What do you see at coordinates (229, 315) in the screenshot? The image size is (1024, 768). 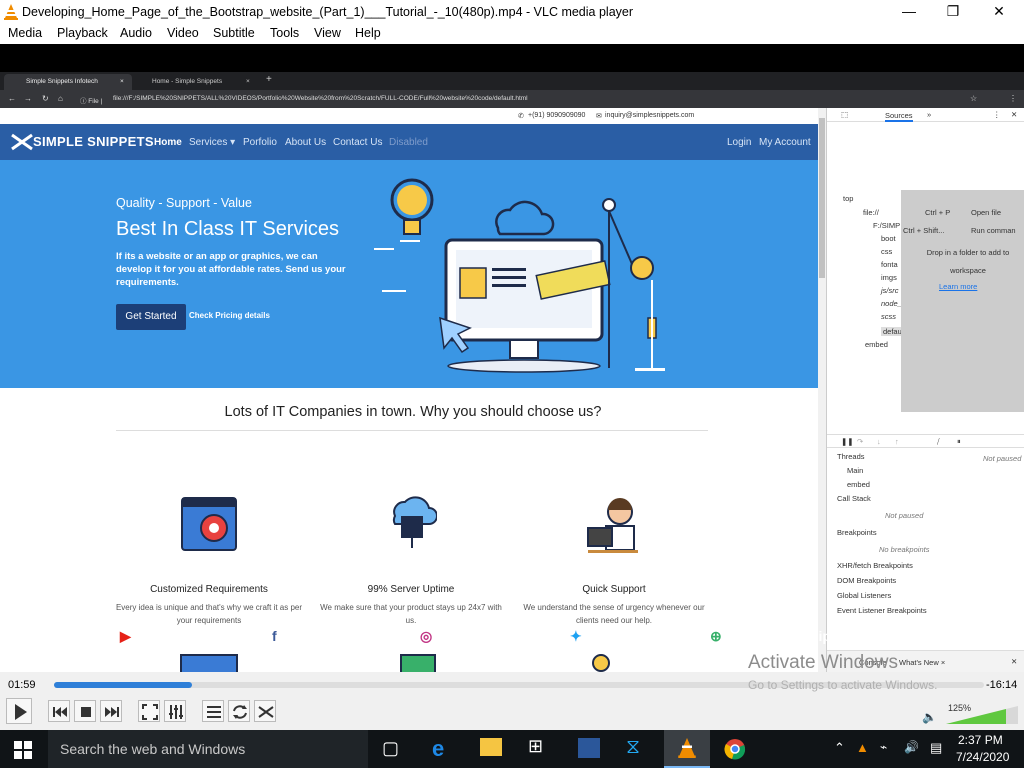 I see `pricing-link: Check Pricing details` at bounding box center [229, 315].